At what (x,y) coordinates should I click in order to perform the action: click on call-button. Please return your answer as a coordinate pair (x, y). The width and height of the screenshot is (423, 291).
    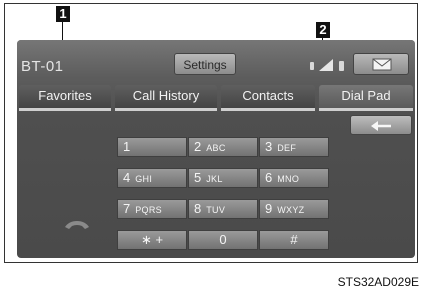
    Looking at the image, I should click on (78, 224).